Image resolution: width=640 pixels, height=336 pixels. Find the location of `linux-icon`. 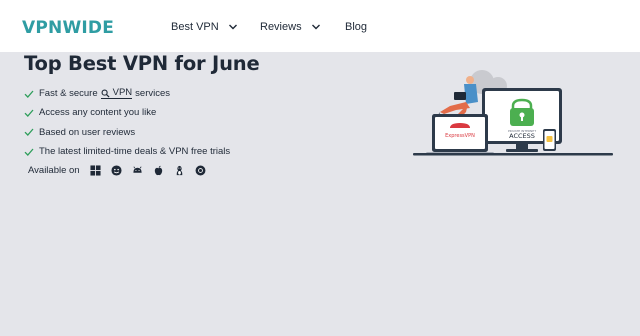

linux-icon is located at coordinates (179, 170).